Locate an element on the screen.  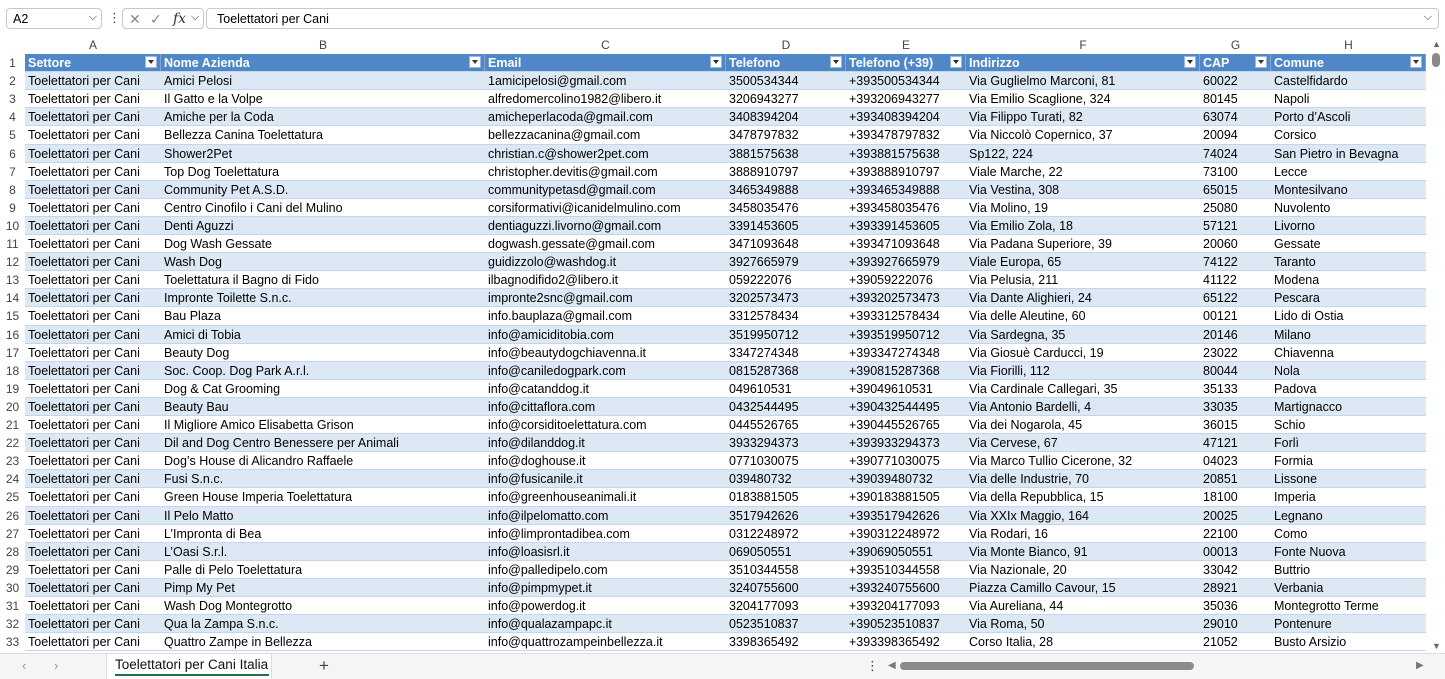
table-cell: 3519950712 is located at coordinates (786, 335).